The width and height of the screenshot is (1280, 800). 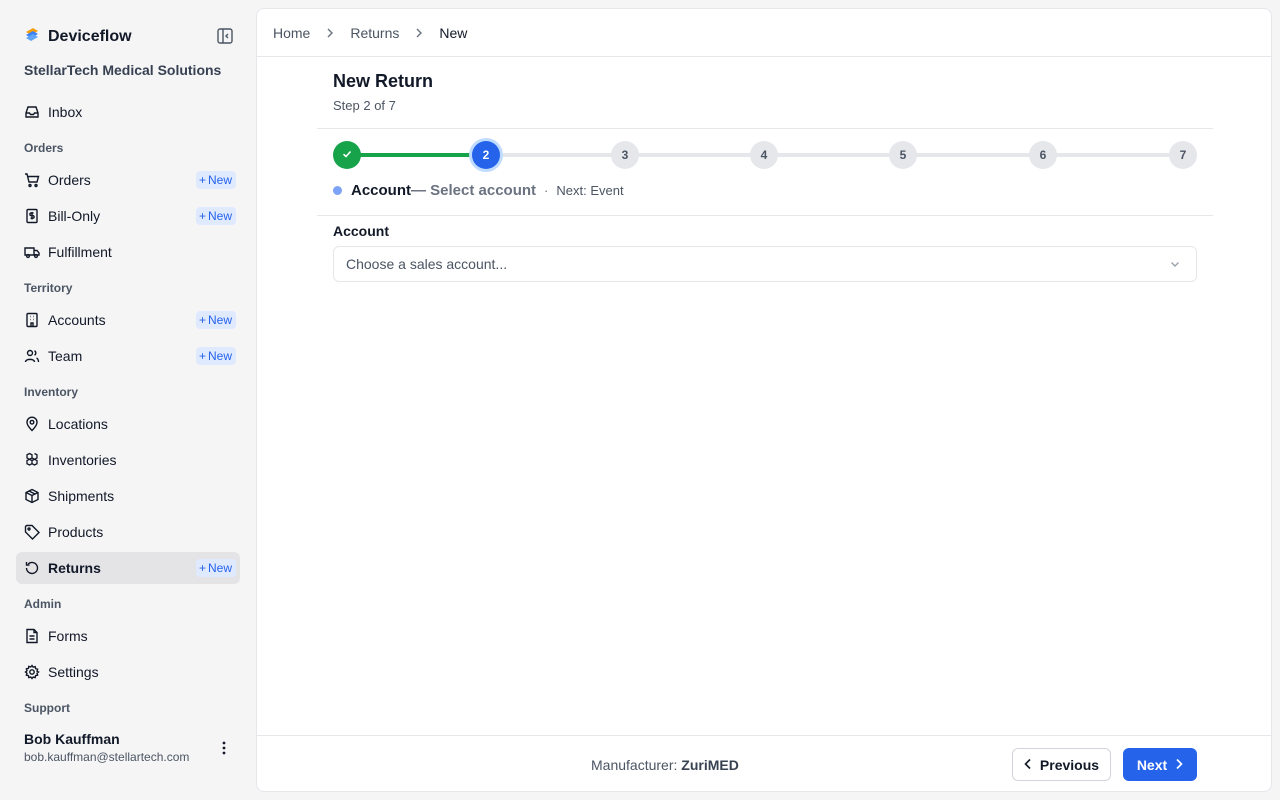 I want to click on inbox-icon, so click(x=32, y=112).